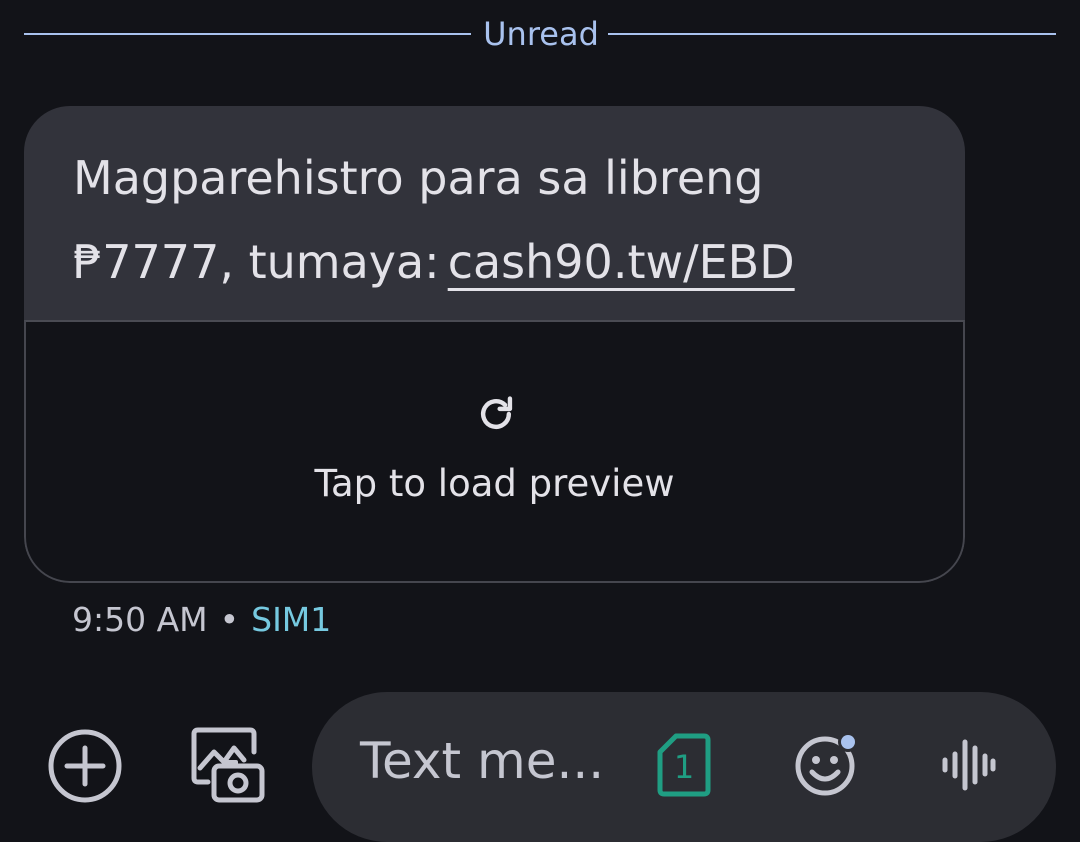 The width and height of the screenshot is (1080, 842). What do you see at coordinates (247, 34) in the screenshot?
I see `divider-line-left` at bounding box center [247, 34].